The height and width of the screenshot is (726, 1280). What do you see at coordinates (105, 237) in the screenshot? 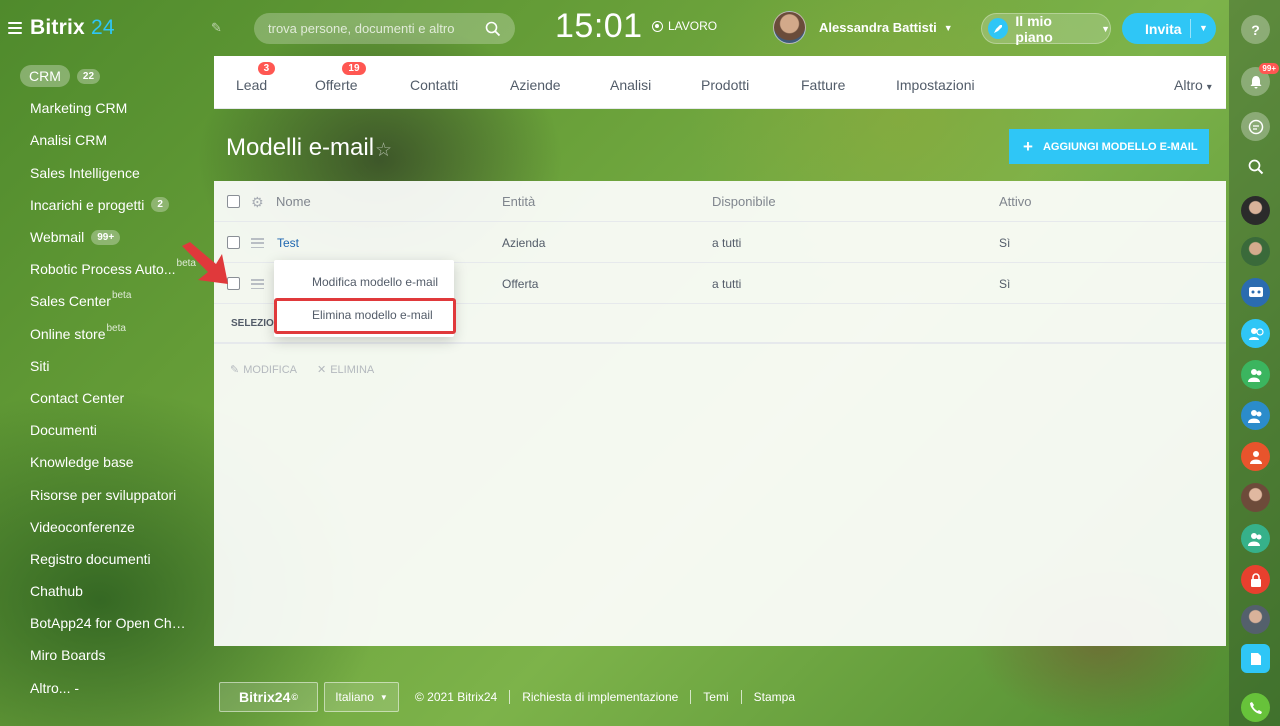
I see `sidebar-item: Webmail 99+` at bounding box center [105, 237].